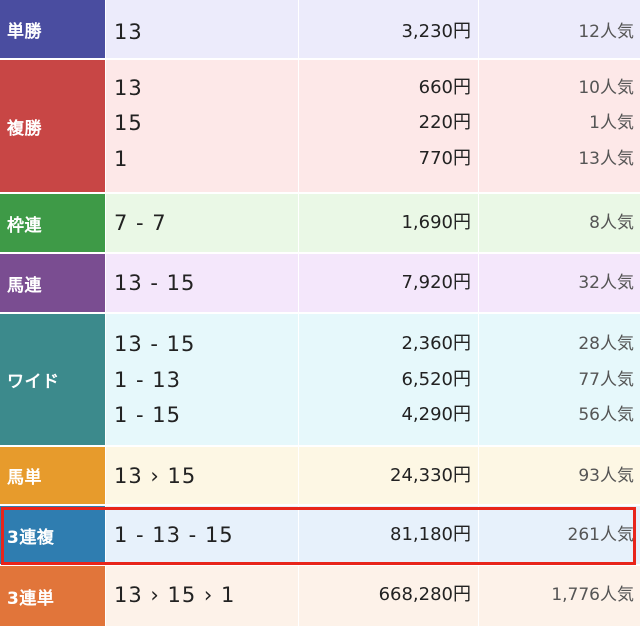 Image resolution: width=640 pixels, height=628 pixels. What do you see at coordinates (201, 283) in the screenshot?
I see `combination-cell: 13 - 15` at bounding box center [201, 283].